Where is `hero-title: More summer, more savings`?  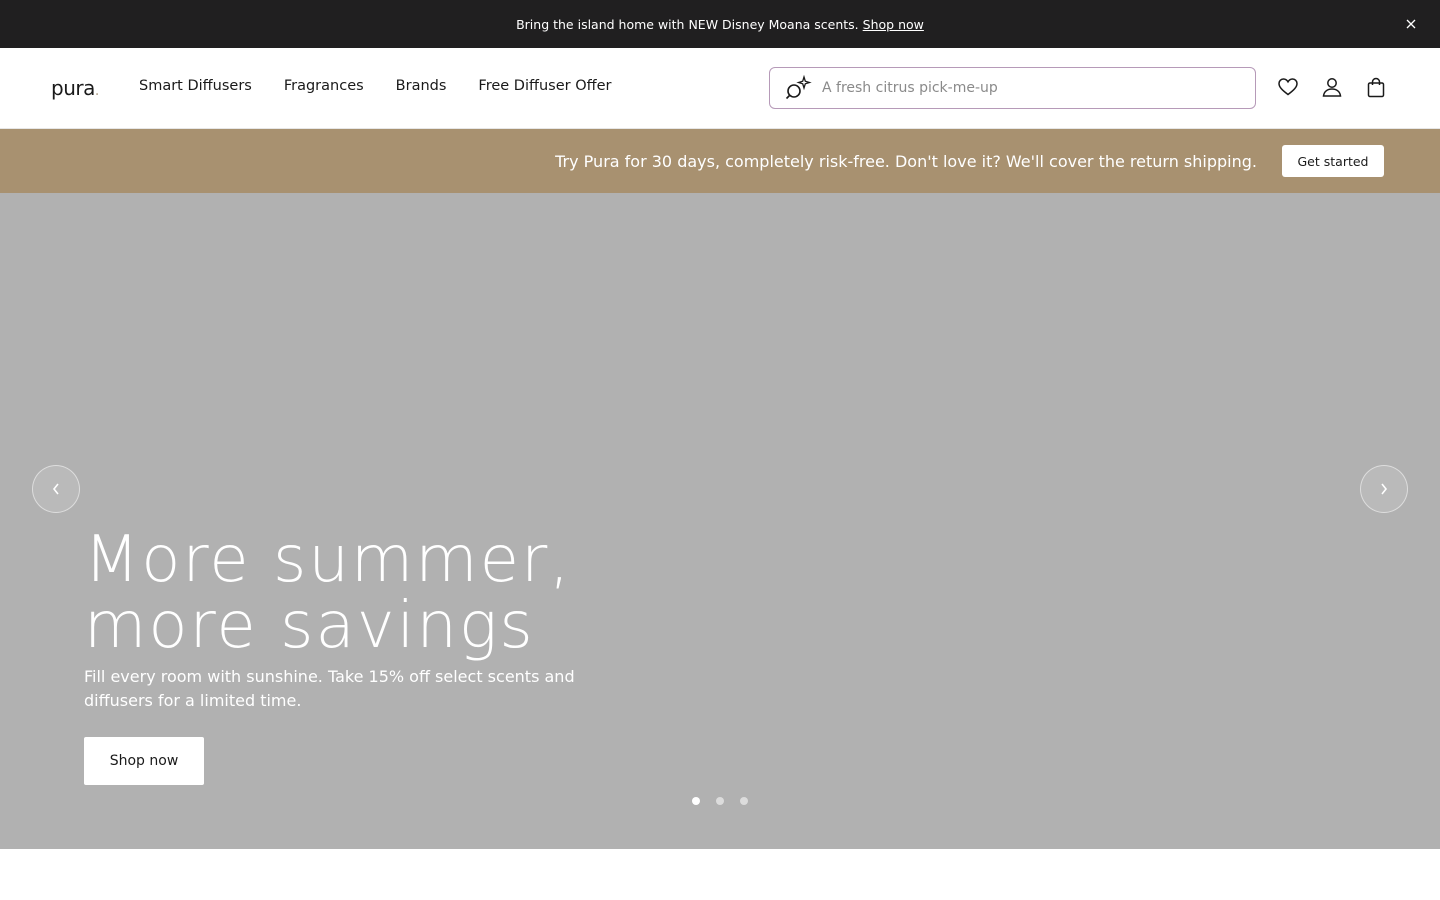 hero-title: More summer, more savings is located at coordinates (328, 593).